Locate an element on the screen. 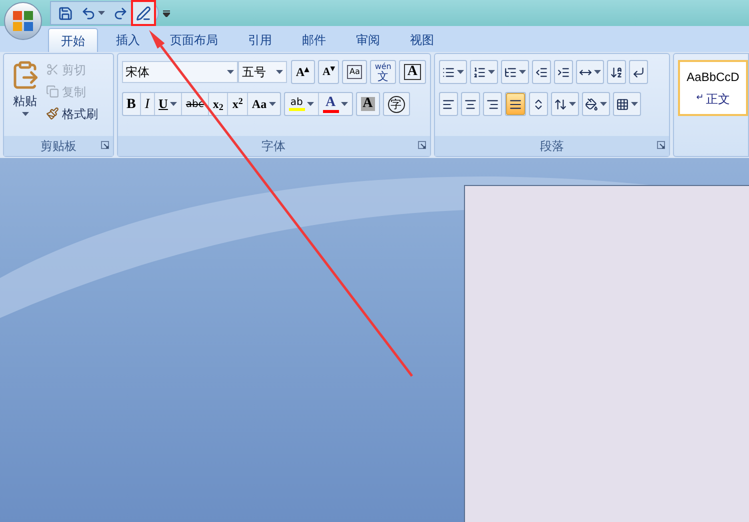 This screenshot has height=522, width=749. bullet-list-icon is located at coordinates (448, 72).